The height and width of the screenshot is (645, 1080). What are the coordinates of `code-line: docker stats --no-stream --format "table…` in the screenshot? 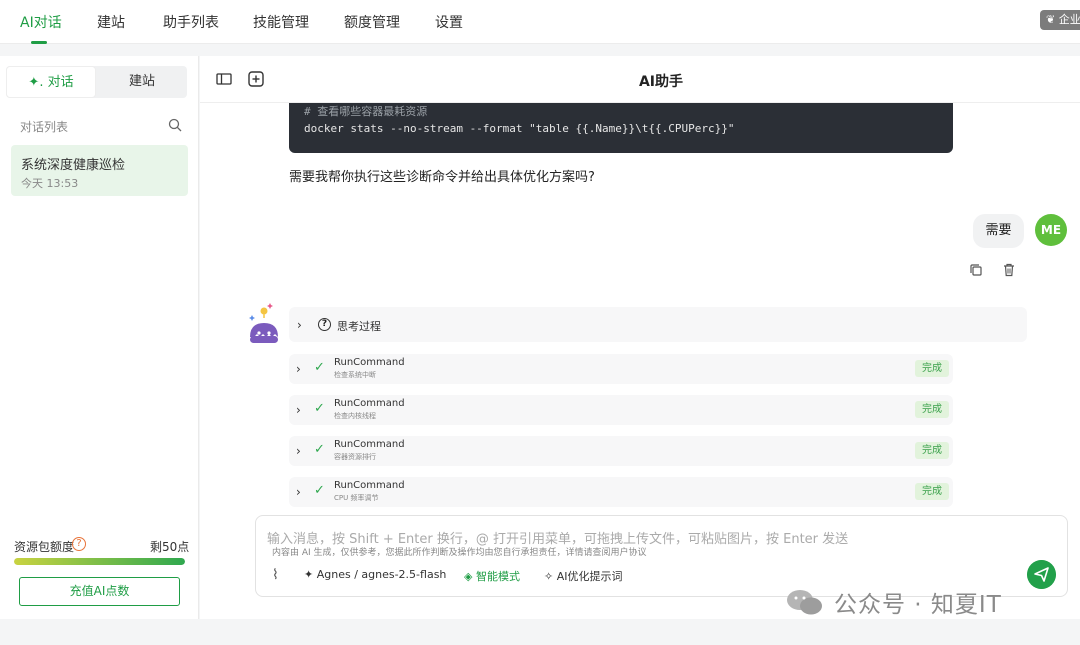 It's located at (519, 128).